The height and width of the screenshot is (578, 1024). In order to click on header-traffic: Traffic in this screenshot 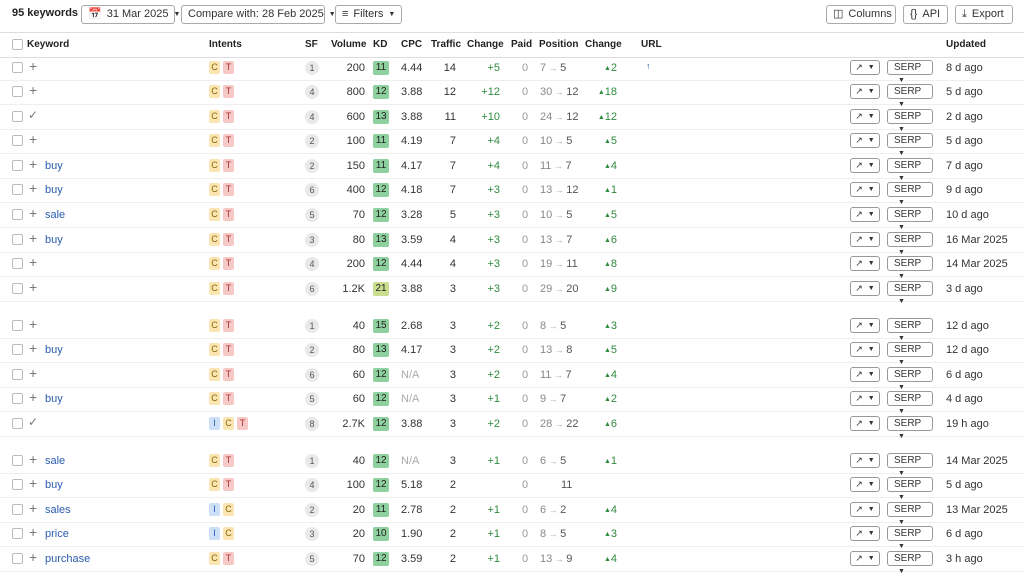, I will do `click(446, 44)`.